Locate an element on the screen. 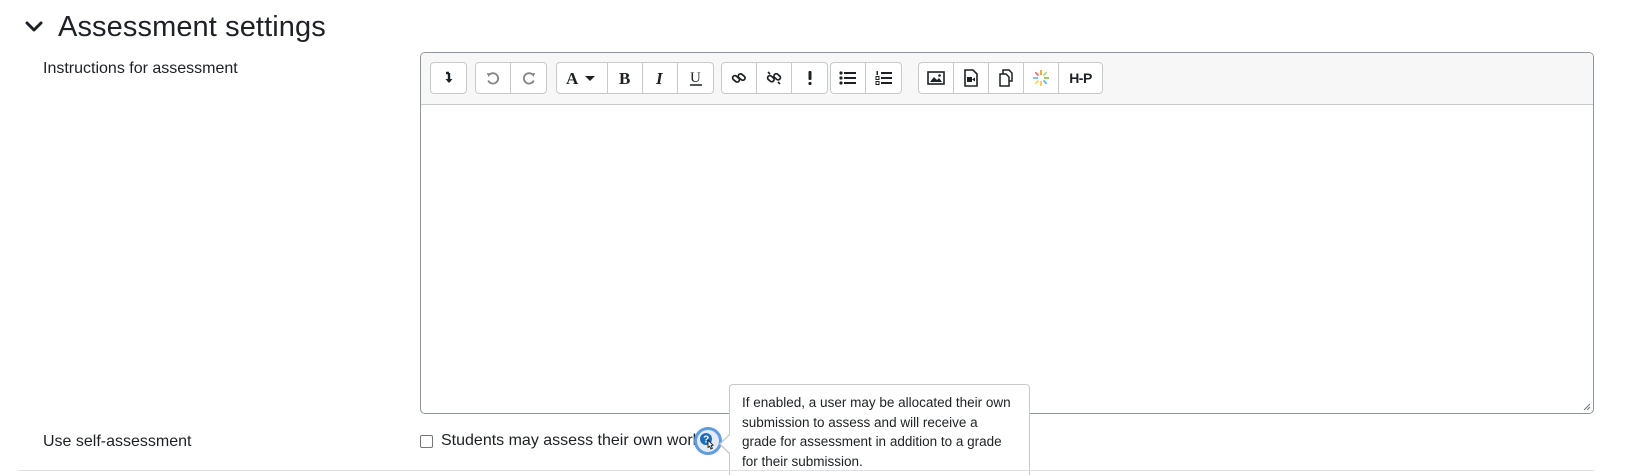 The height and width of the screenshot is (475, 1632). help-button: ? is located at coordinates (708, 441).